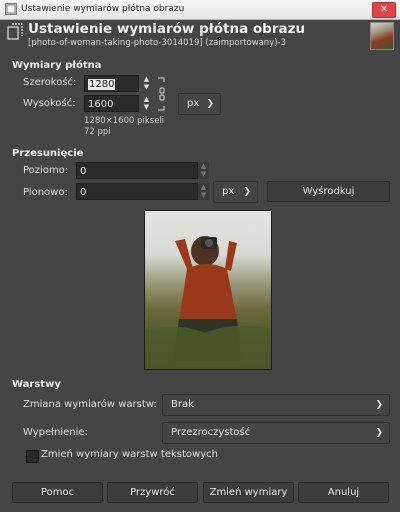  Describe the element at coordinates (15, 31) in the screenshot. I see `canvas-size-icon` at that location.